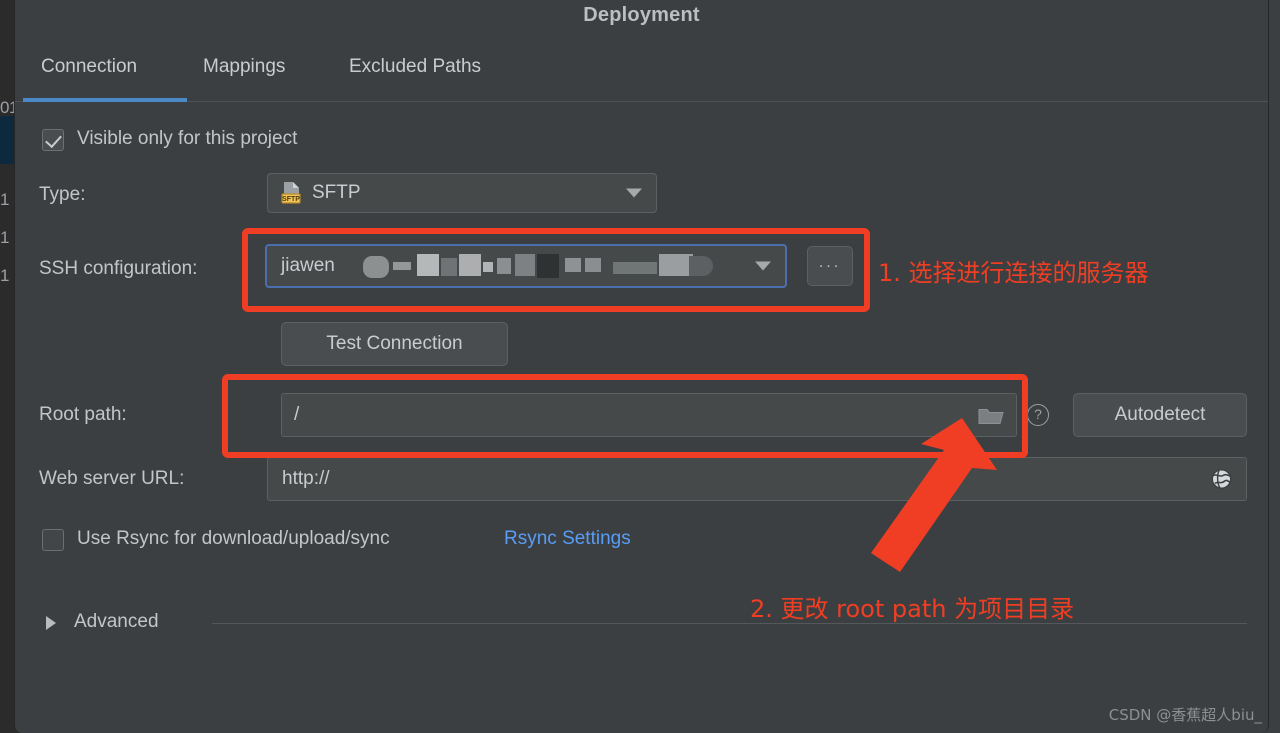 The height and width of the screenshot is (733, 1280). I want to click on tab-excluded-paths: Excluded Paths, so click(415, 67).